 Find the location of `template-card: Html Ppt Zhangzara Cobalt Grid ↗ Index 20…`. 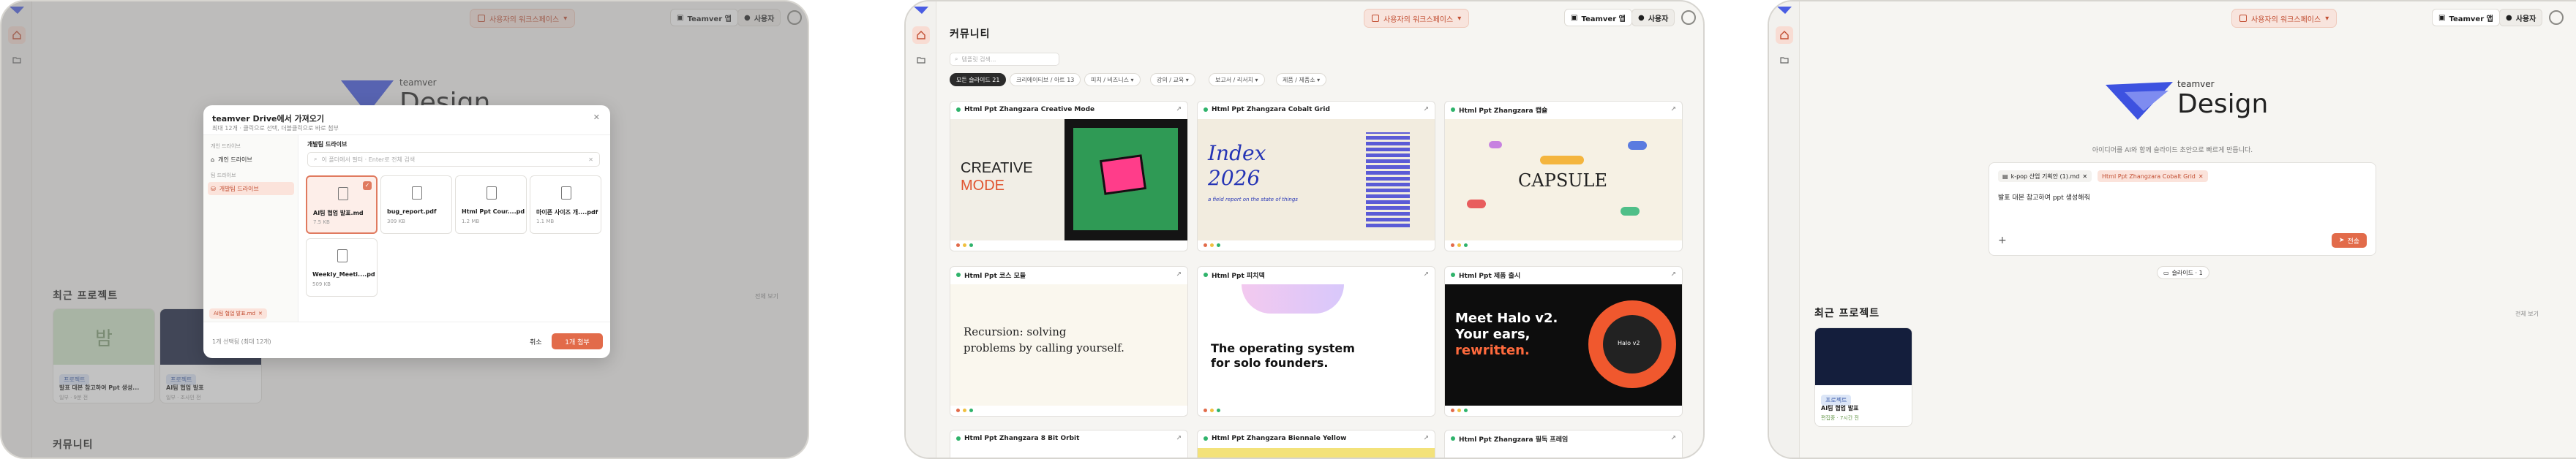

template-card: Html Ppt Zhangzara Cobalt Grid ↗ Index 20… is located at coordinates (1316, 176).